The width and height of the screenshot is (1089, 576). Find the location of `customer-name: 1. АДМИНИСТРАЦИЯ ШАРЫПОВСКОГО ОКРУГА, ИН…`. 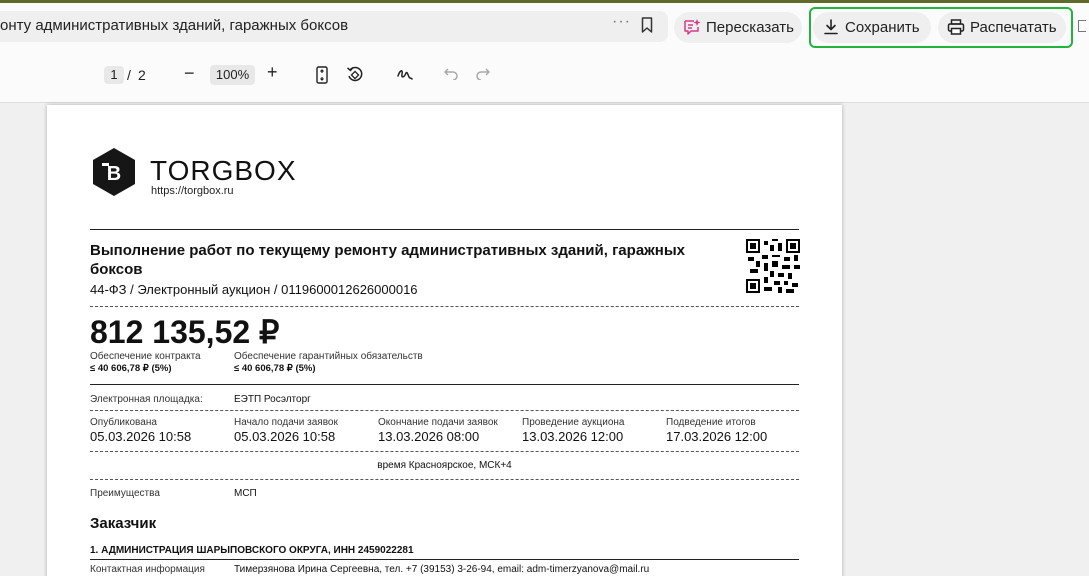

customer-name: 1. АДМИНИСТРАЦИЯ ШАРЫПОВСКОГО ОКРУГА, ИН… is located at coordinates (252, 550).